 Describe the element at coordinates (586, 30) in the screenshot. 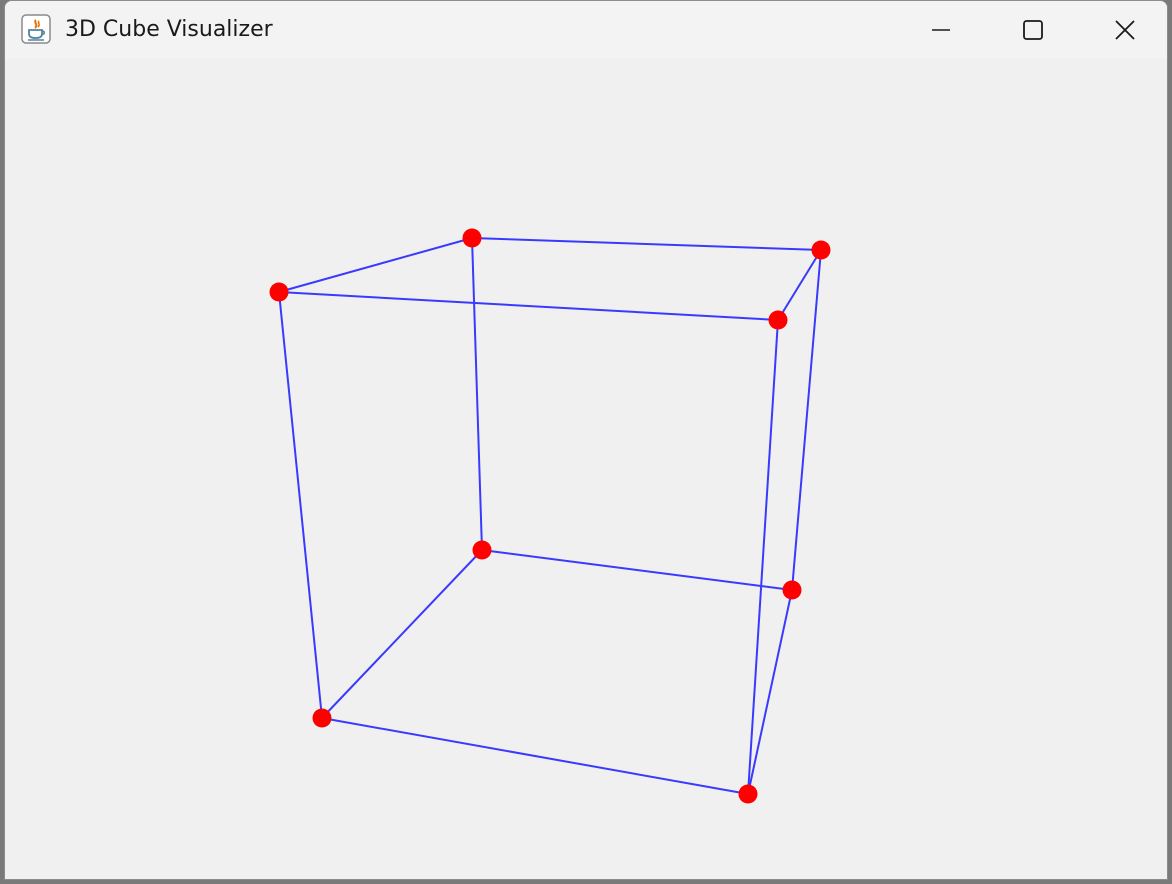

I see `title-bar: 3D Cube Visualizer` at that location.